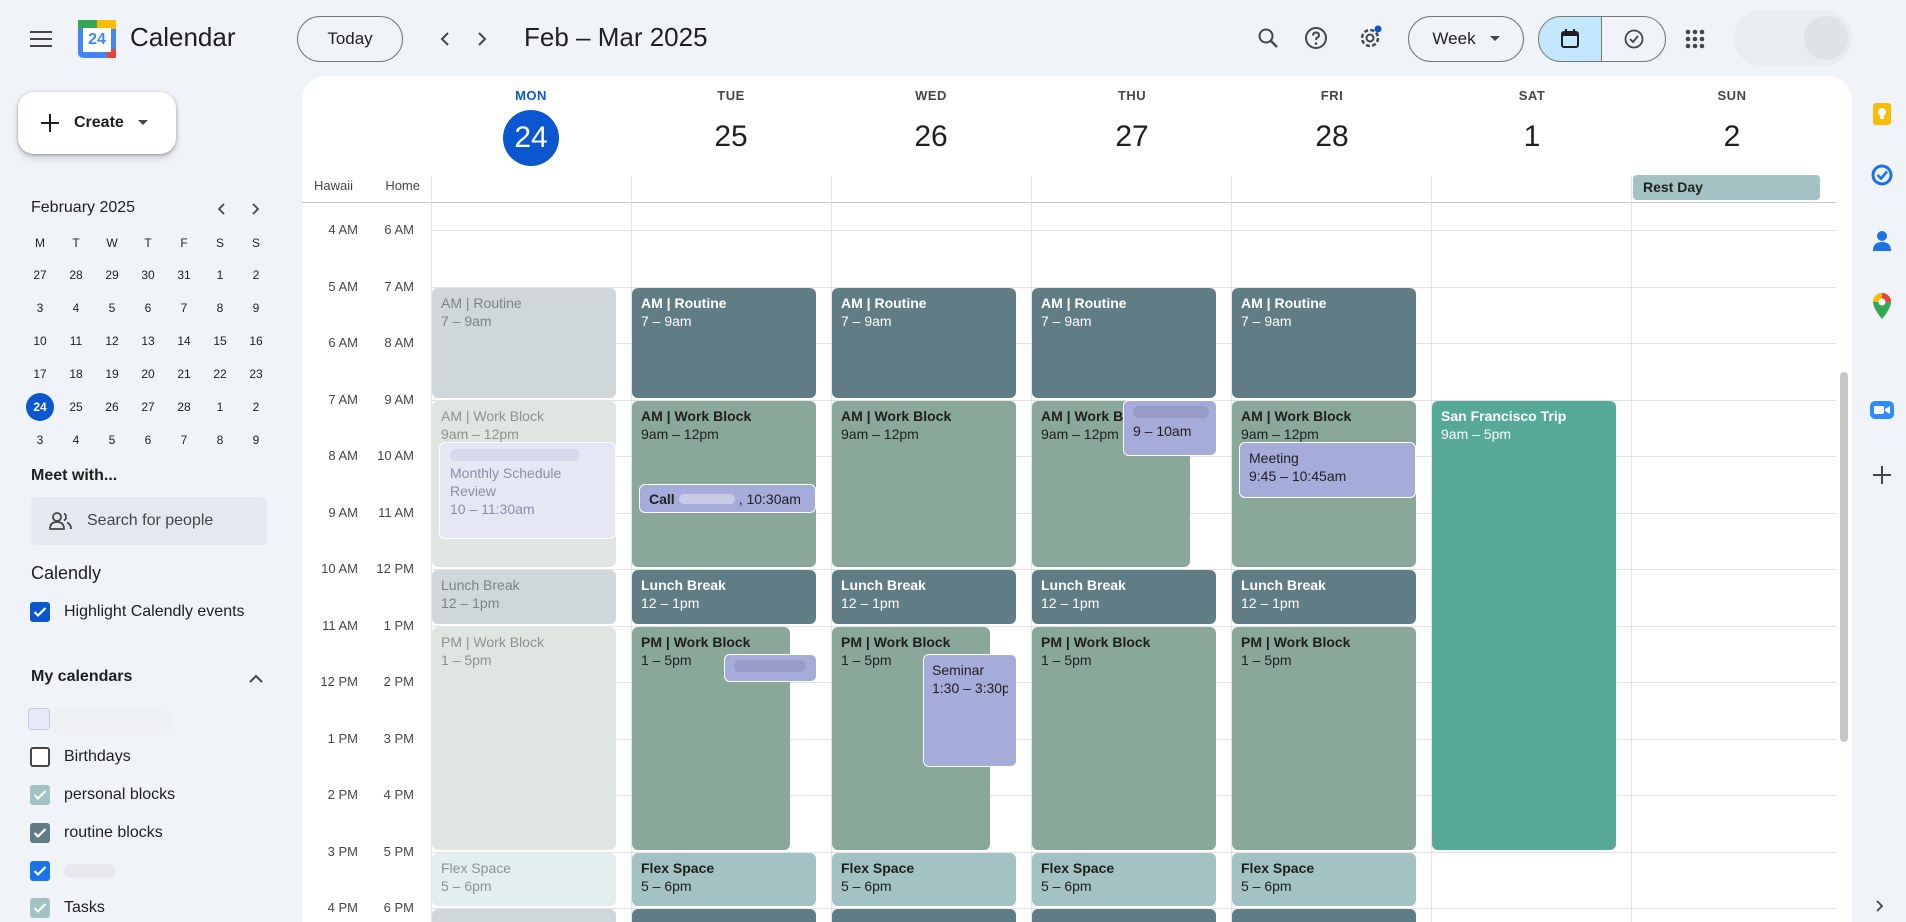 This screenshot has width=1906, height=922. Describe the element at coordinates (527, 490) in the screenshot. I see `event-monthly-schedule-review: Monthly Schedule Review 10 – 11:30am` at that location.